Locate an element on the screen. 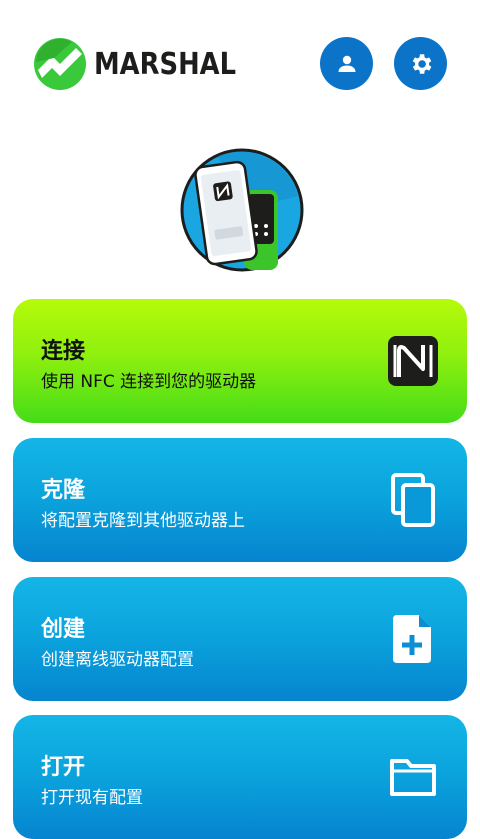 This screenshot has width=480, height=839. profile-button is located at coordinates (346, 63).